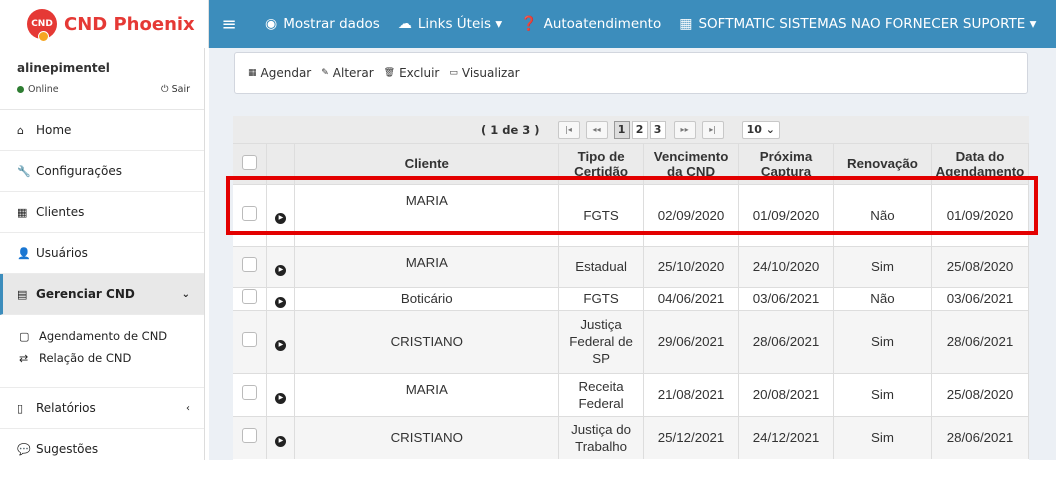 This screenshot has height=487, width=1056. Describe the element at coordinates (102, 212) in the screenshot. I see `sidebar-item-clientes: ▦ Clientes` at that location.